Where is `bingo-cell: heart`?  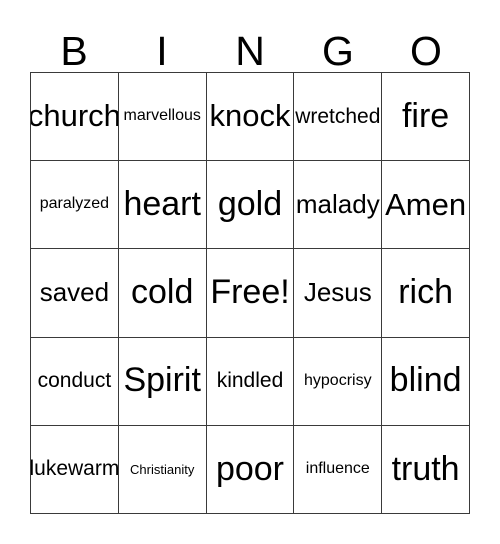
bingo-cell: heart is located at coordinates (162, 205).